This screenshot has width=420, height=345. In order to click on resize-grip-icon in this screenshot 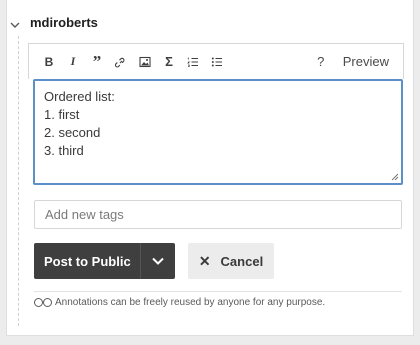, I will do `click(395, 177)`.